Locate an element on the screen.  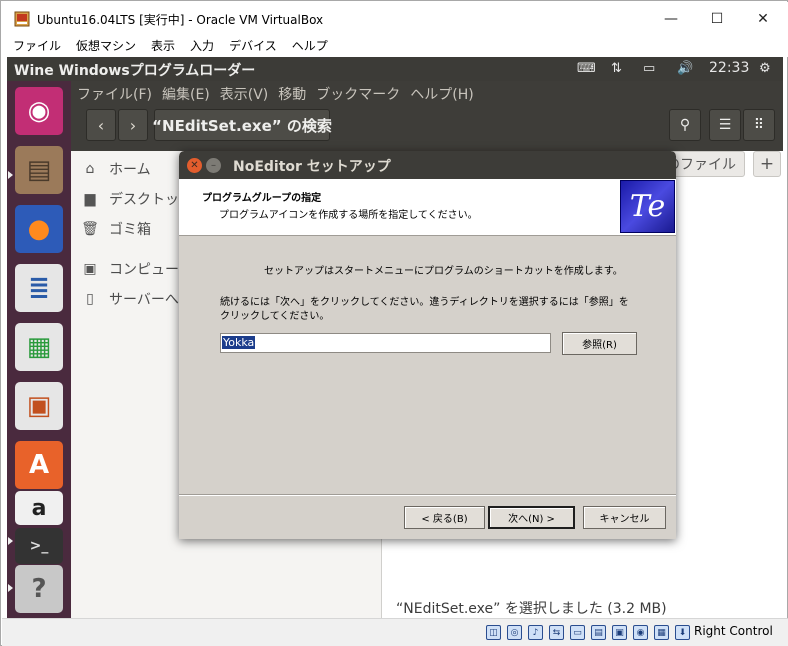
grid-icon: ⠿ is located at coordinates (759, 125).